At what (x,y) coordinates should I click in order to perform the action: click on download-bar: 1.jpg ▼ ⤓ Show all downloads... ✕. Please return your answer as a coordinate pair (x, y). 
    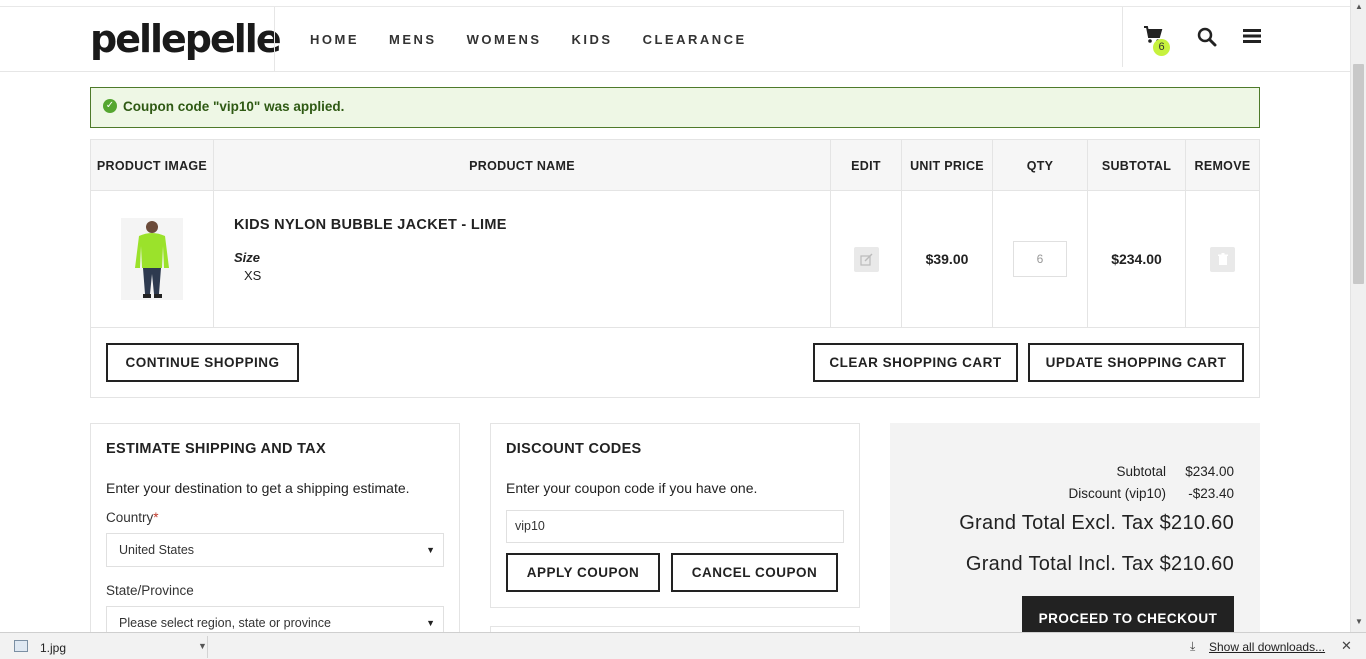
    Looking at the image, I should click on (683, 645).